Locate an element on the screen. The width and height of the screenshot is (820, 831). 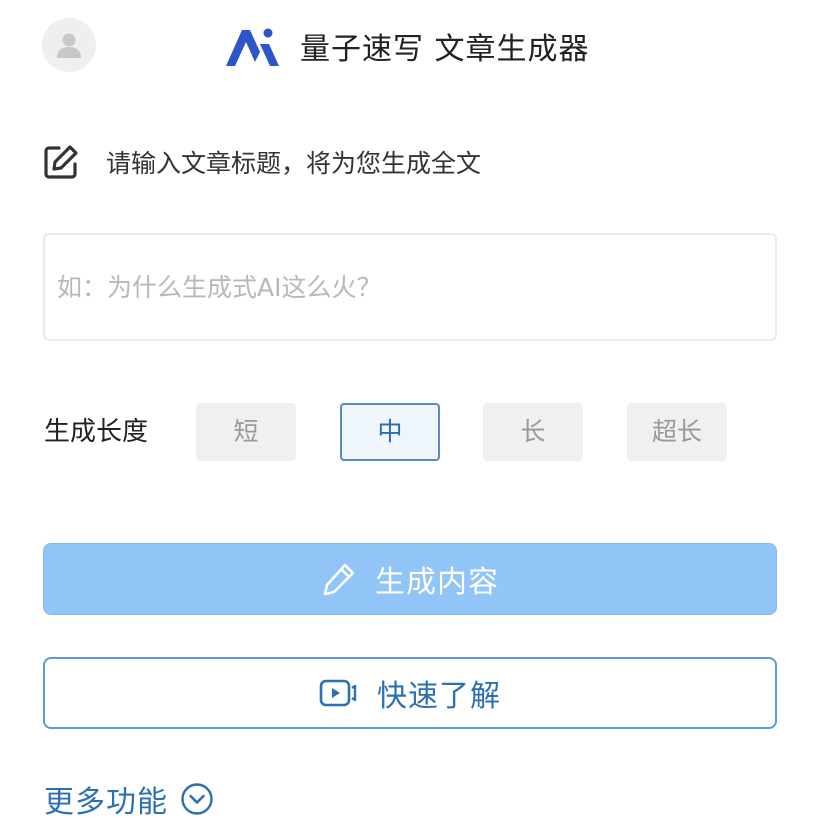
brand: 量子速写 文章生成器 is located at coordinates (407, 46).